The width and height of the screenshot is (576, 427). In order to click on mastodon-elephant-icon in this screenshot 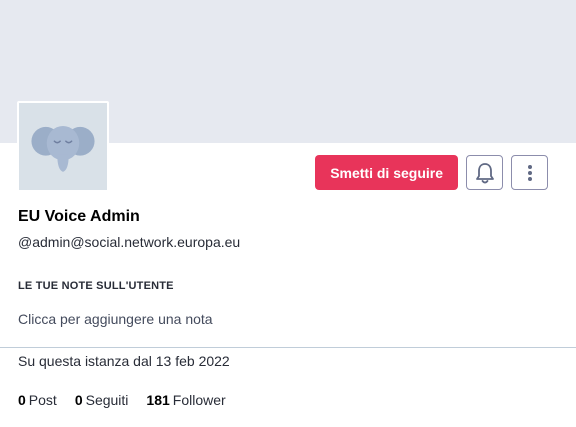, I will do `click(63, 146)`.